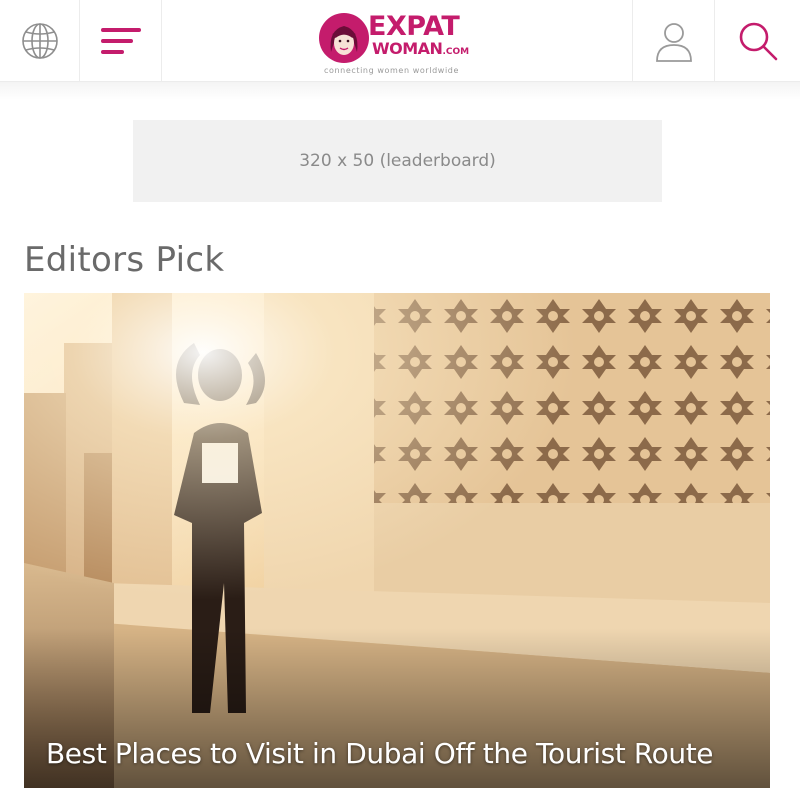  I want to click on account-button, so click(673, 41).